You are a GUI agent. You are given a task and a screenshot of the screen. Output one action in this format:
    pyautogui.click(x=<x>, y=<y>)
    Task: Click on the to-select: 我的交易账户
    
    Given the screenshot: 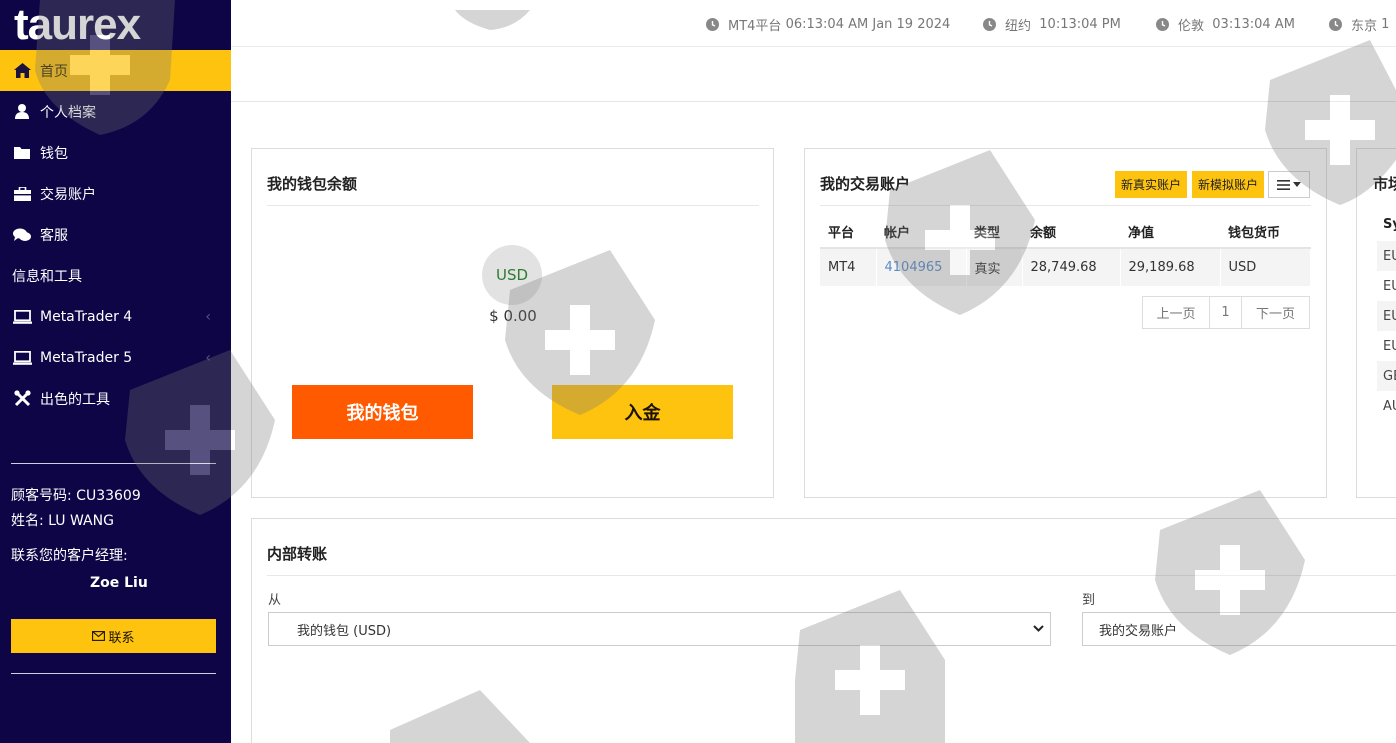 What is the action you would take?
    pyautogui.click(x=1239, y=629)
    